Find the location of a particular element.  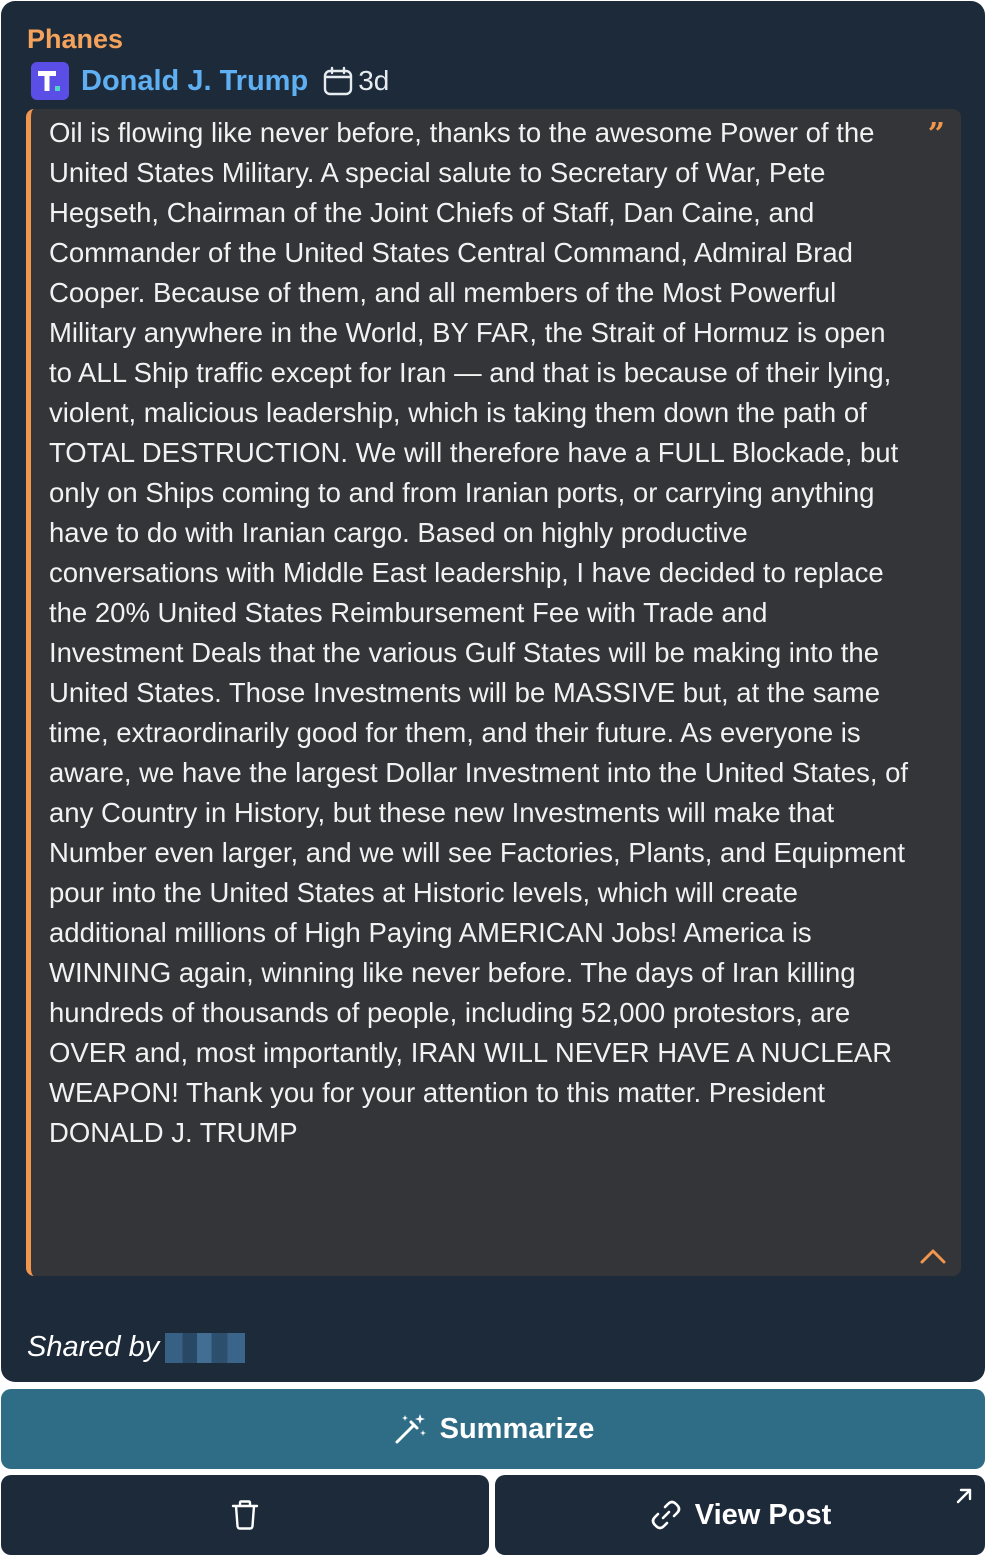

source-name: Phanes is located at coordinates (75, 39).